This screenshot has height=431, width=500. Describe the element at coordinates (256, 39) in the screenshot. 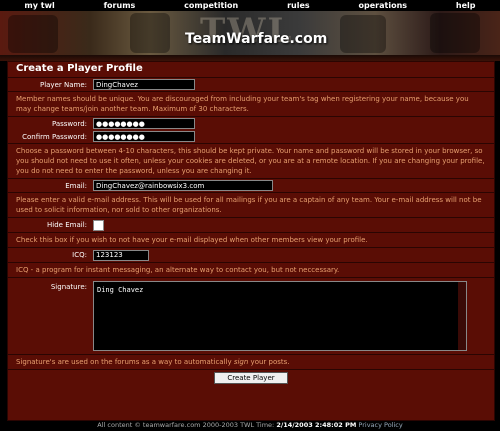

I see `site-logo: TeamWarfare.com` at that location.